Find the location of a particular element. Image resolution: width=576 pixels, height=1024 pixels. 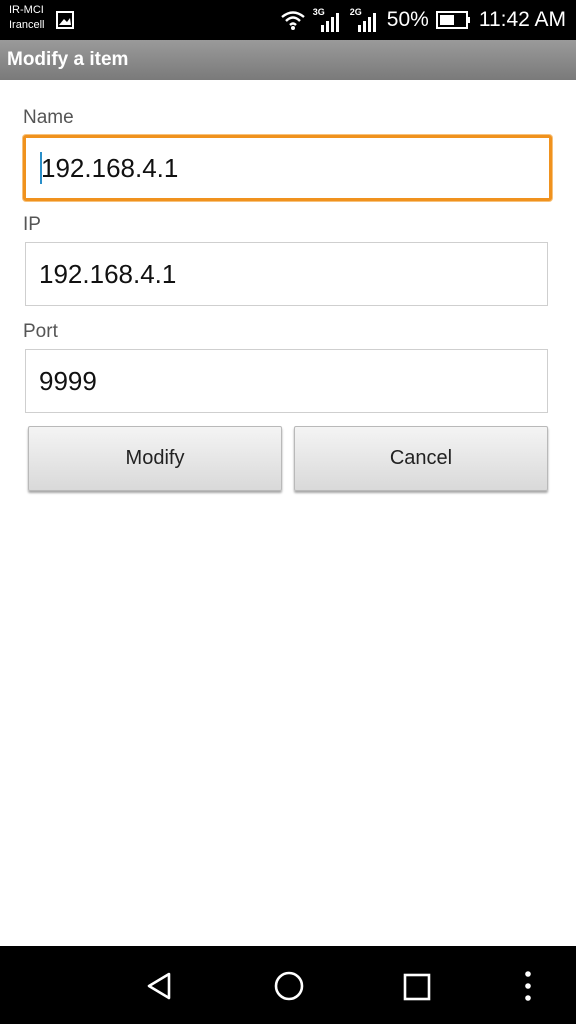

home-icon is located at coordinates (289, 986).